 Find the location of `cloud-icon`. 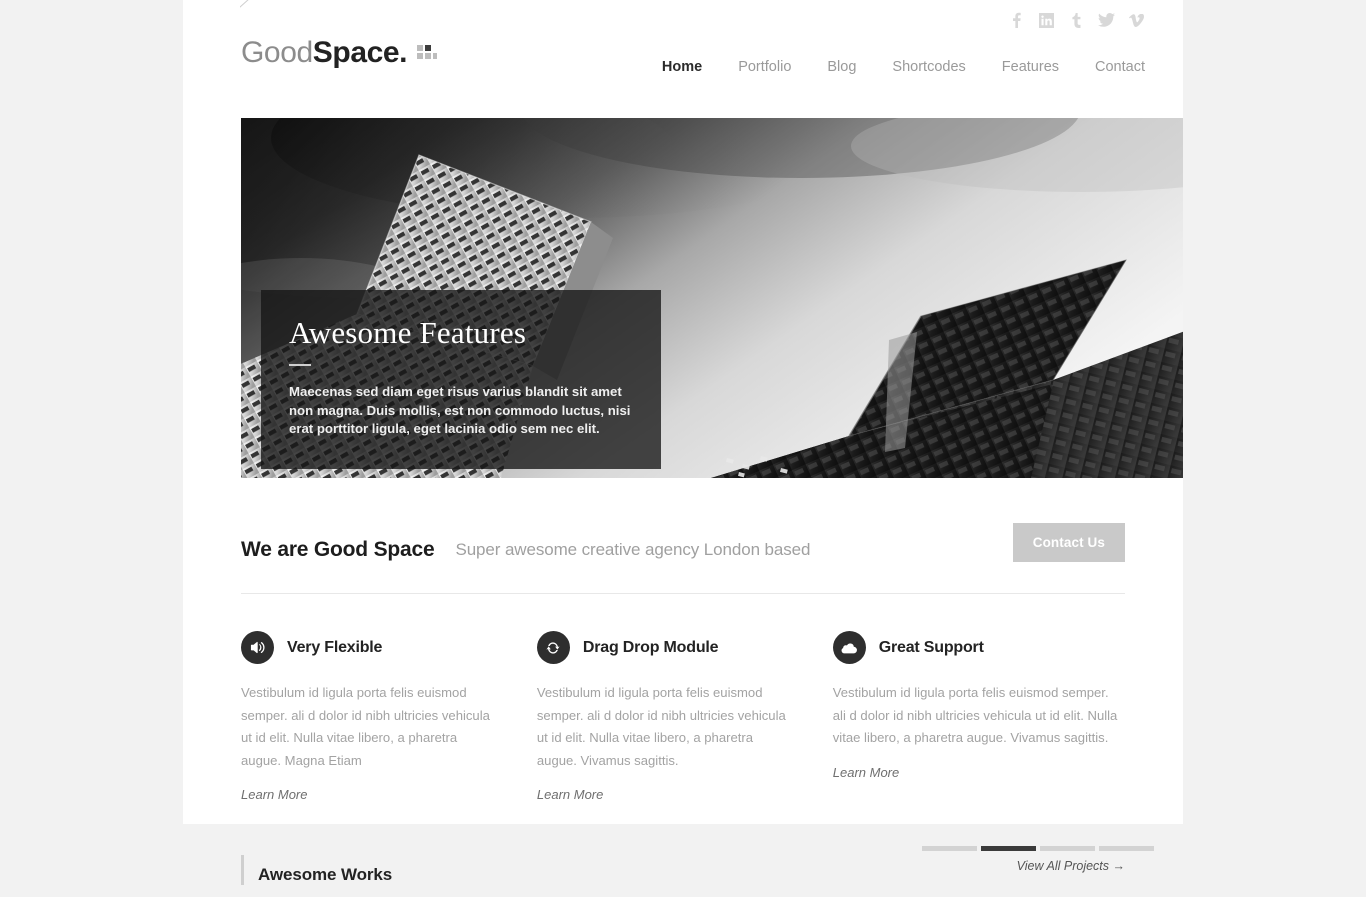

cloud-icon is located at coordinates (849, 647).